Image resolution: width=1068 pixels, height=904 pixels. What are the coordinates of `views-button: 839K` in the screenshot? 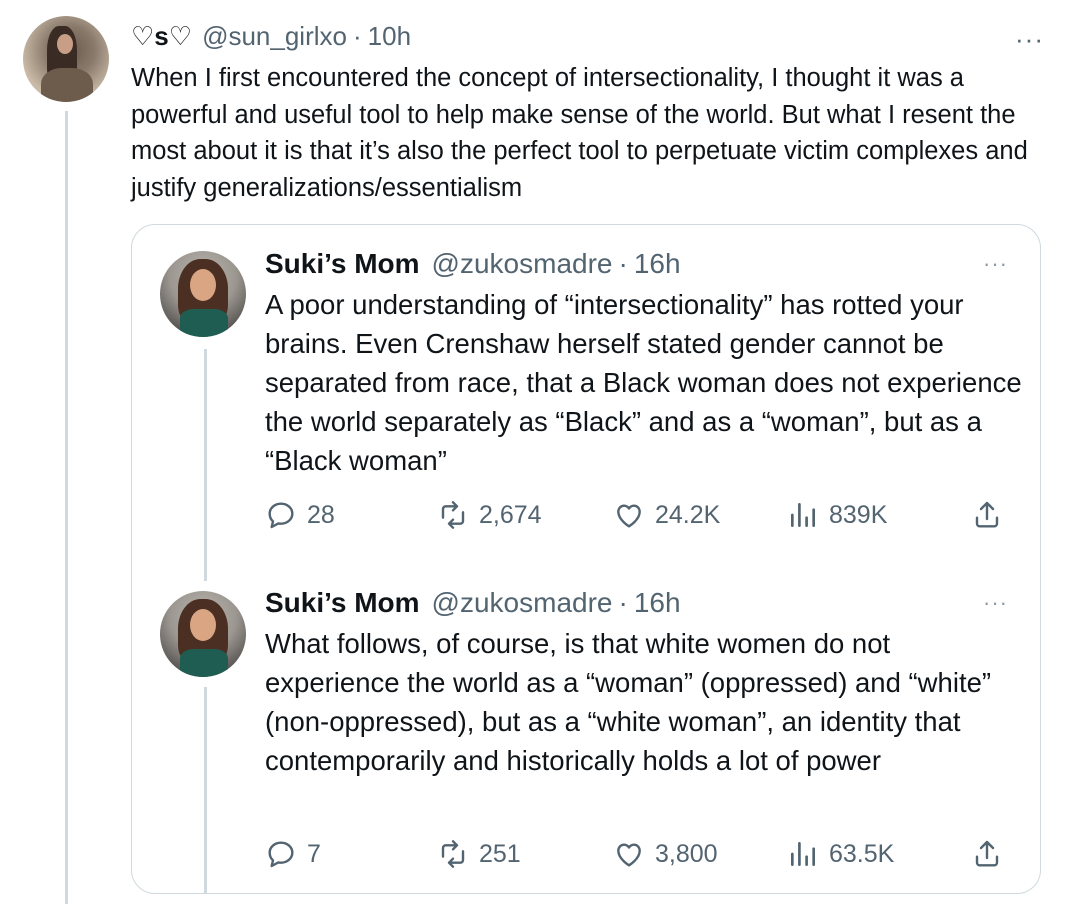 It's located at (837, 515).